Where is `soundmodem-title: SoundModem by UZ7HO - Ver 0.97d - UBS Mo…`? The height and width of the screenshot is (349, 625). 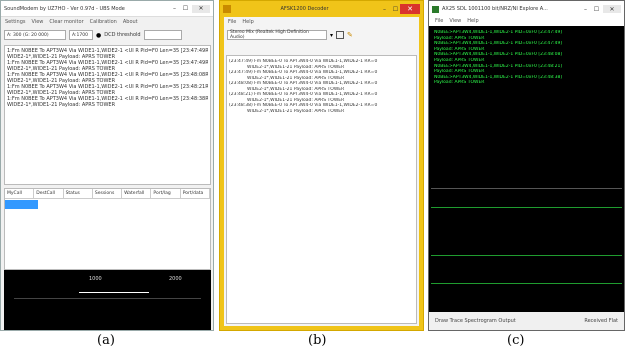
soundmodem-title: SoundModem by UZ7HO - Ver 0.97d - UBS Mo… is located at coordinates (64, 8).